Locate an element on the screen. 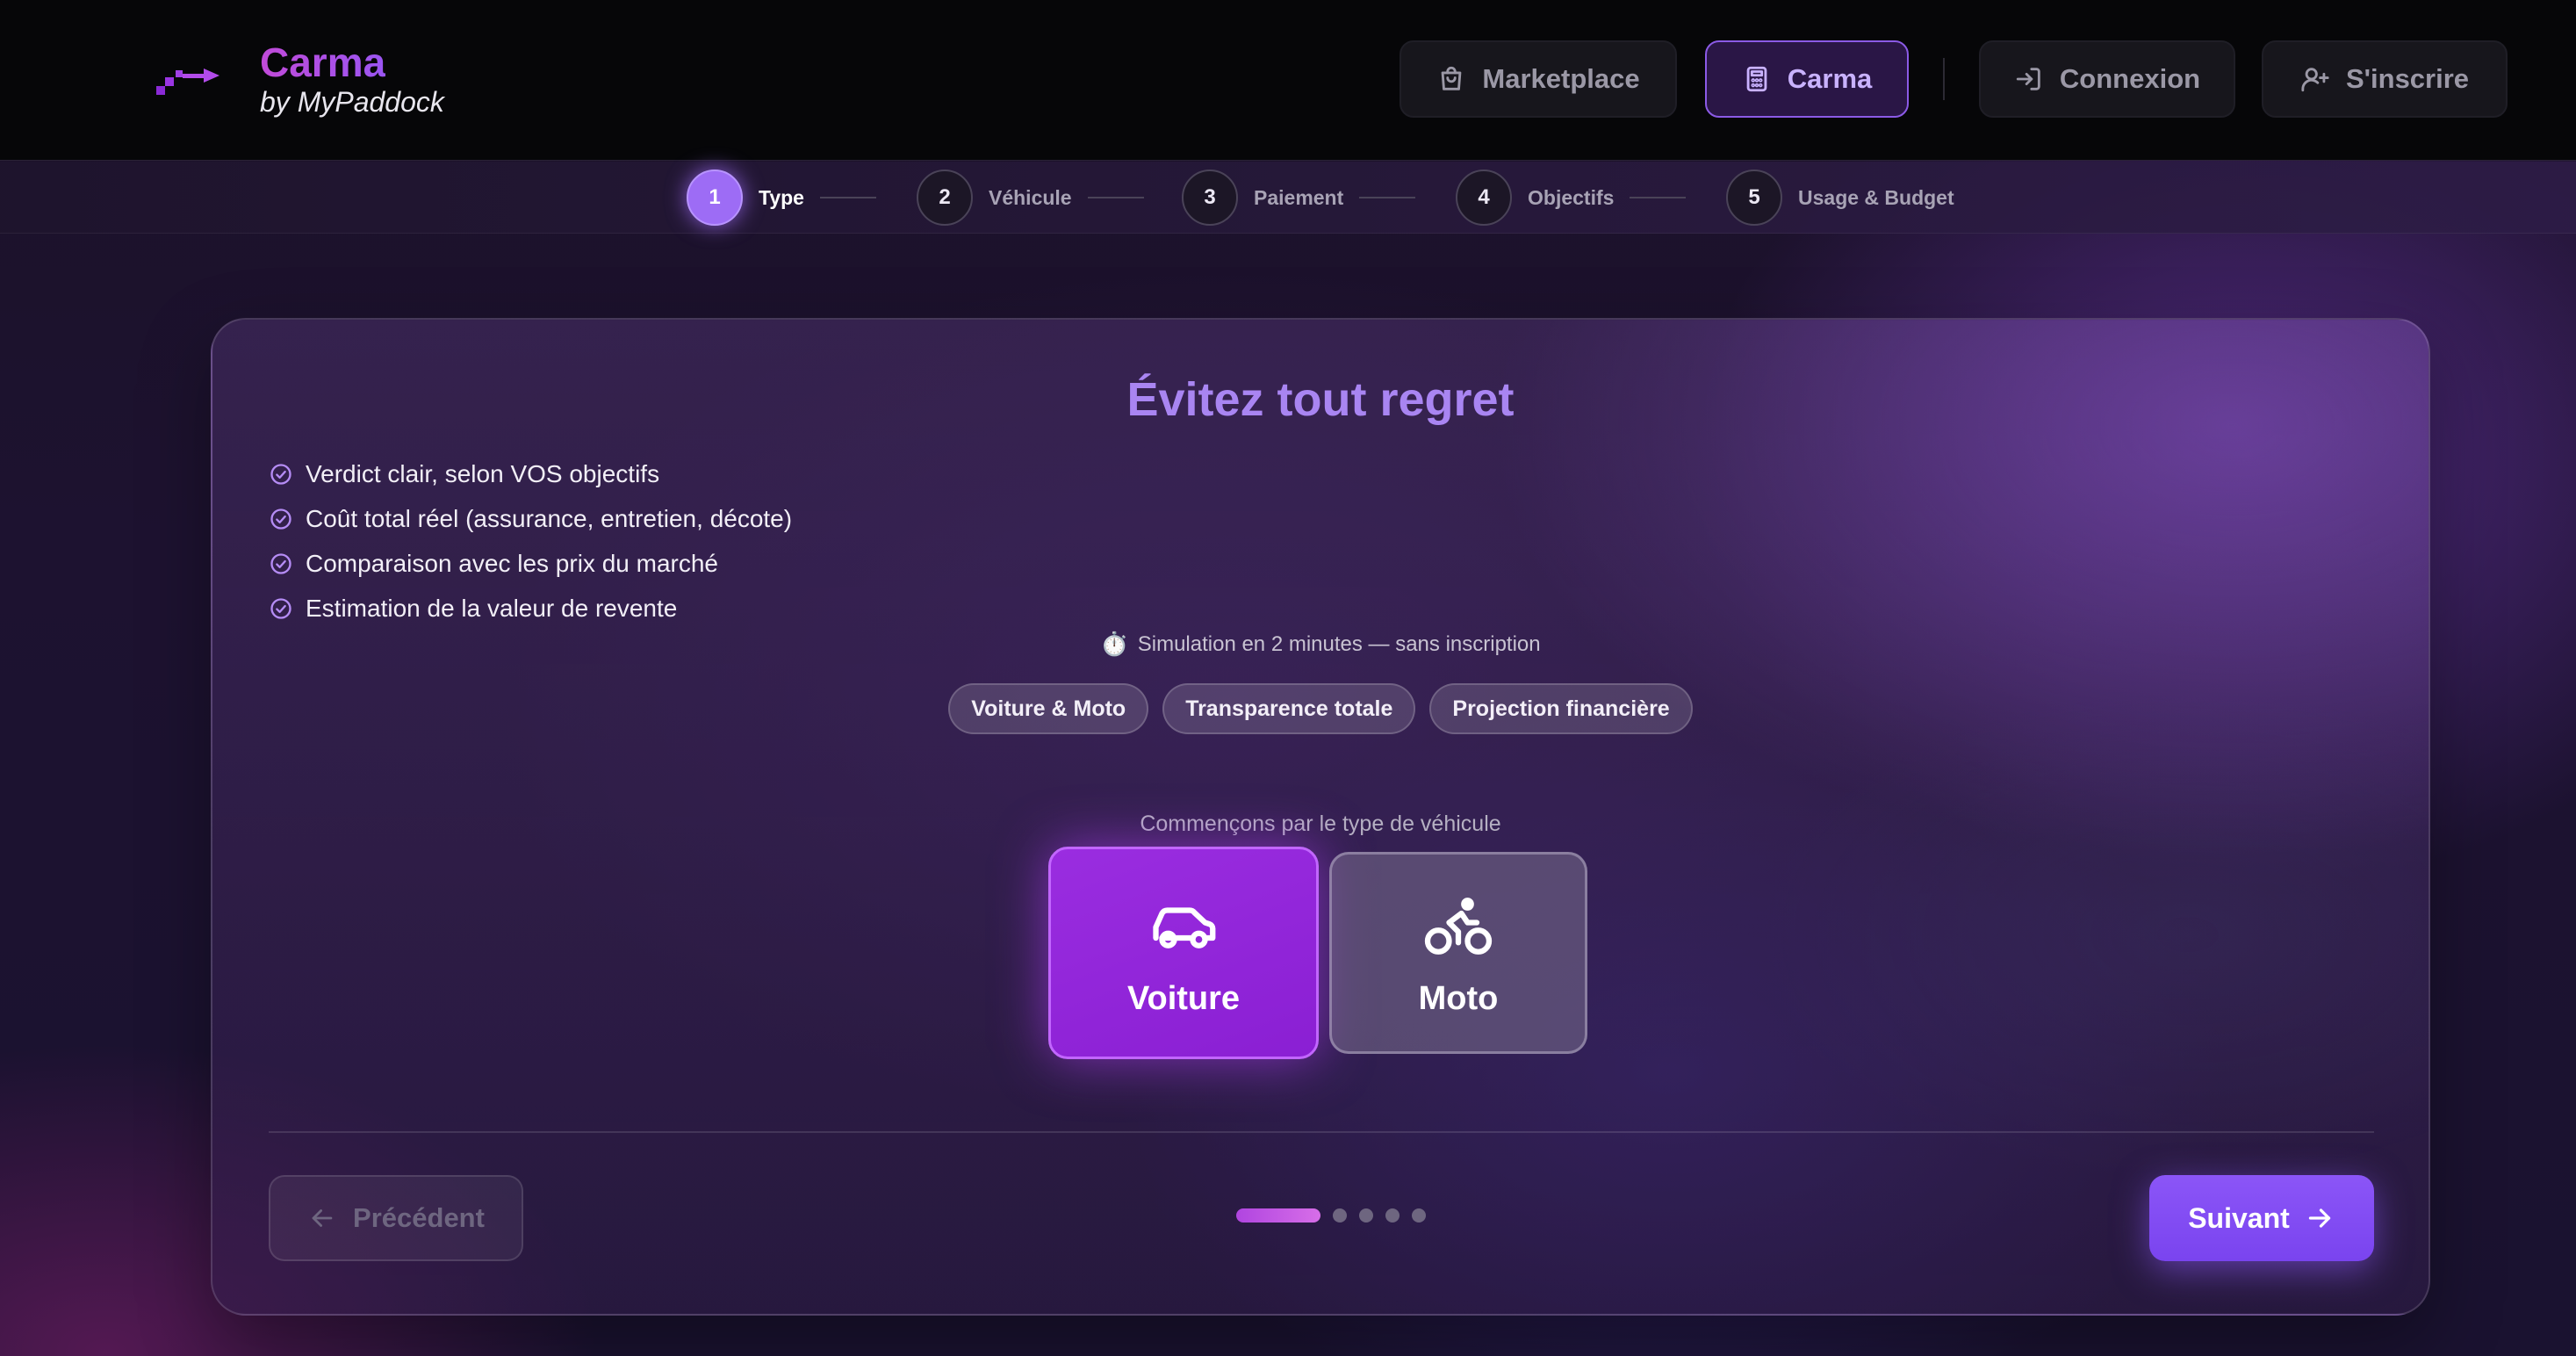 Image resolution: width=2576 pixels, height=1356 pixels. step-objectifs: 4 Objectifs is located at coordinates (1571, 198).